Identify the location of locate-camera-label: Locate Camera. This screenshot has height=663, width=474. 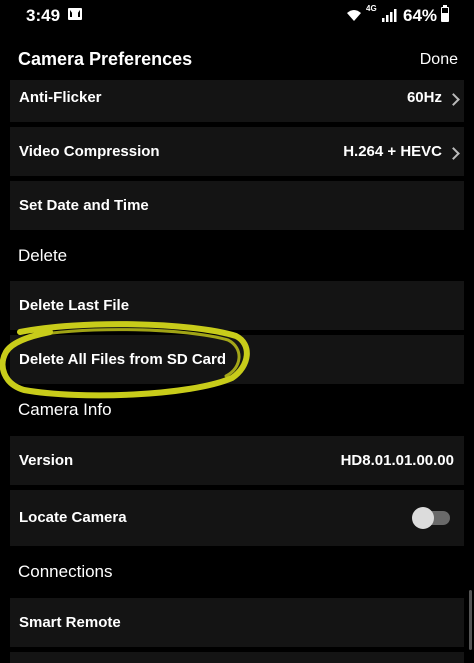
(73, 517).